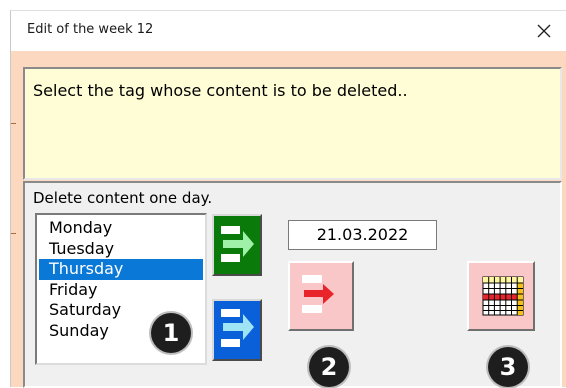 This screenshot has height=388, width=566. I want to click on step-badge-2: 2, so click(329, 367).